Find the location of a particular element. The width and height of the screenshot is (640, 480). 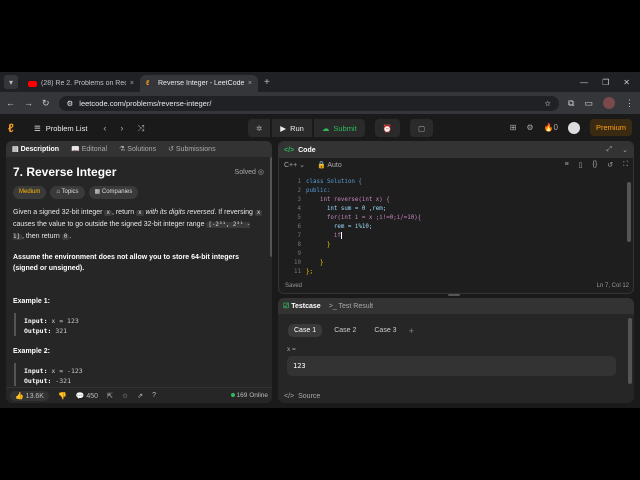

terminal-icon: >_ is located at coordinates (332, 306).